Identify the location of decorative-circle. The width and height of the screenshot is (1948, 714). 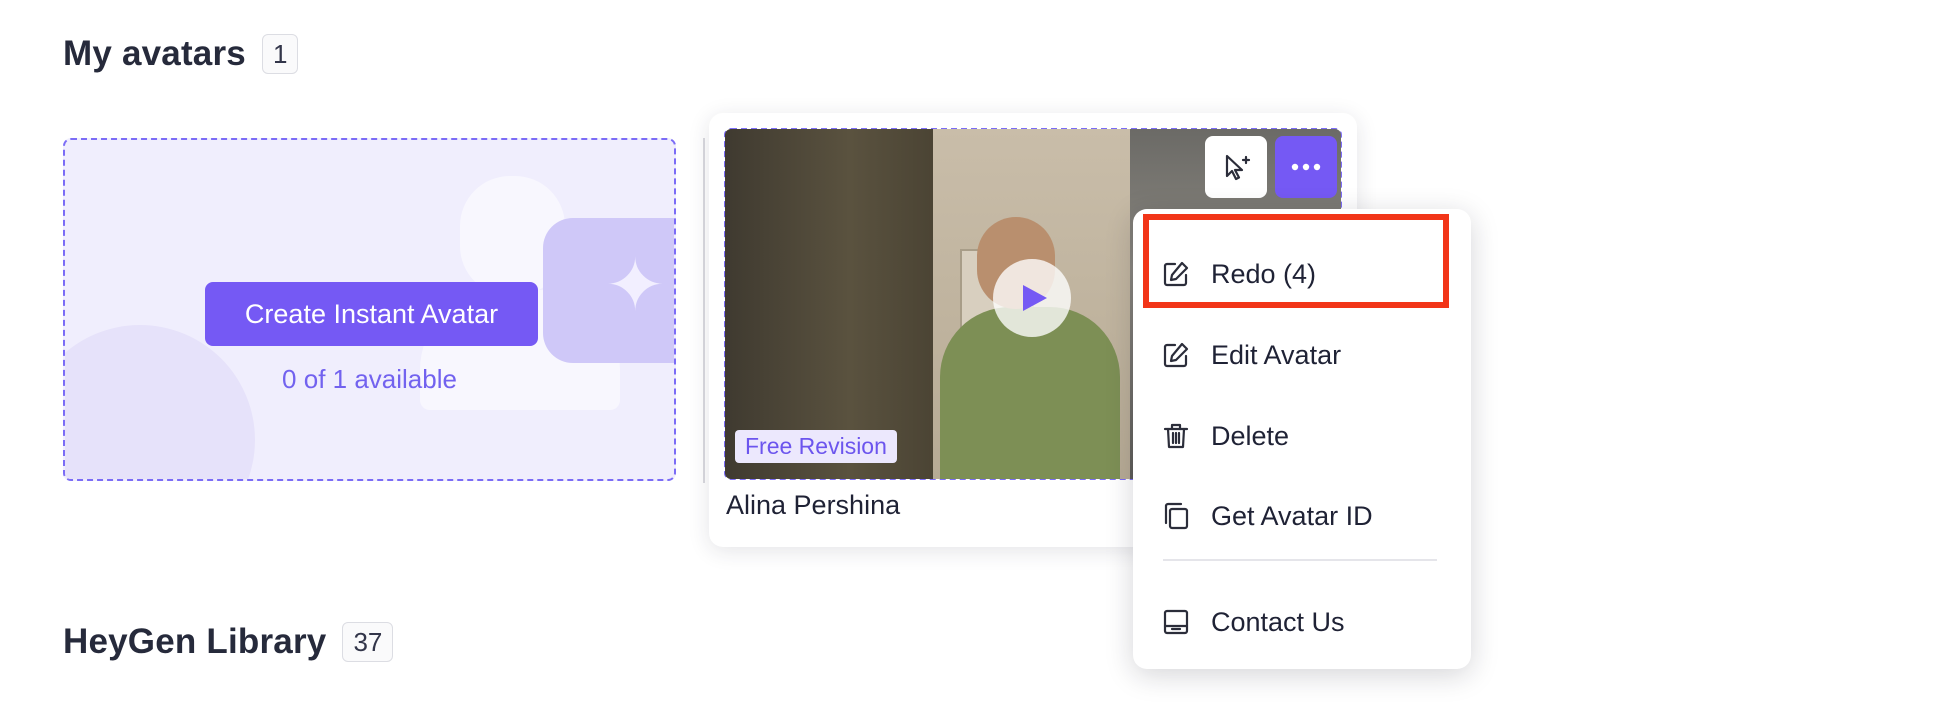
(160, 402).